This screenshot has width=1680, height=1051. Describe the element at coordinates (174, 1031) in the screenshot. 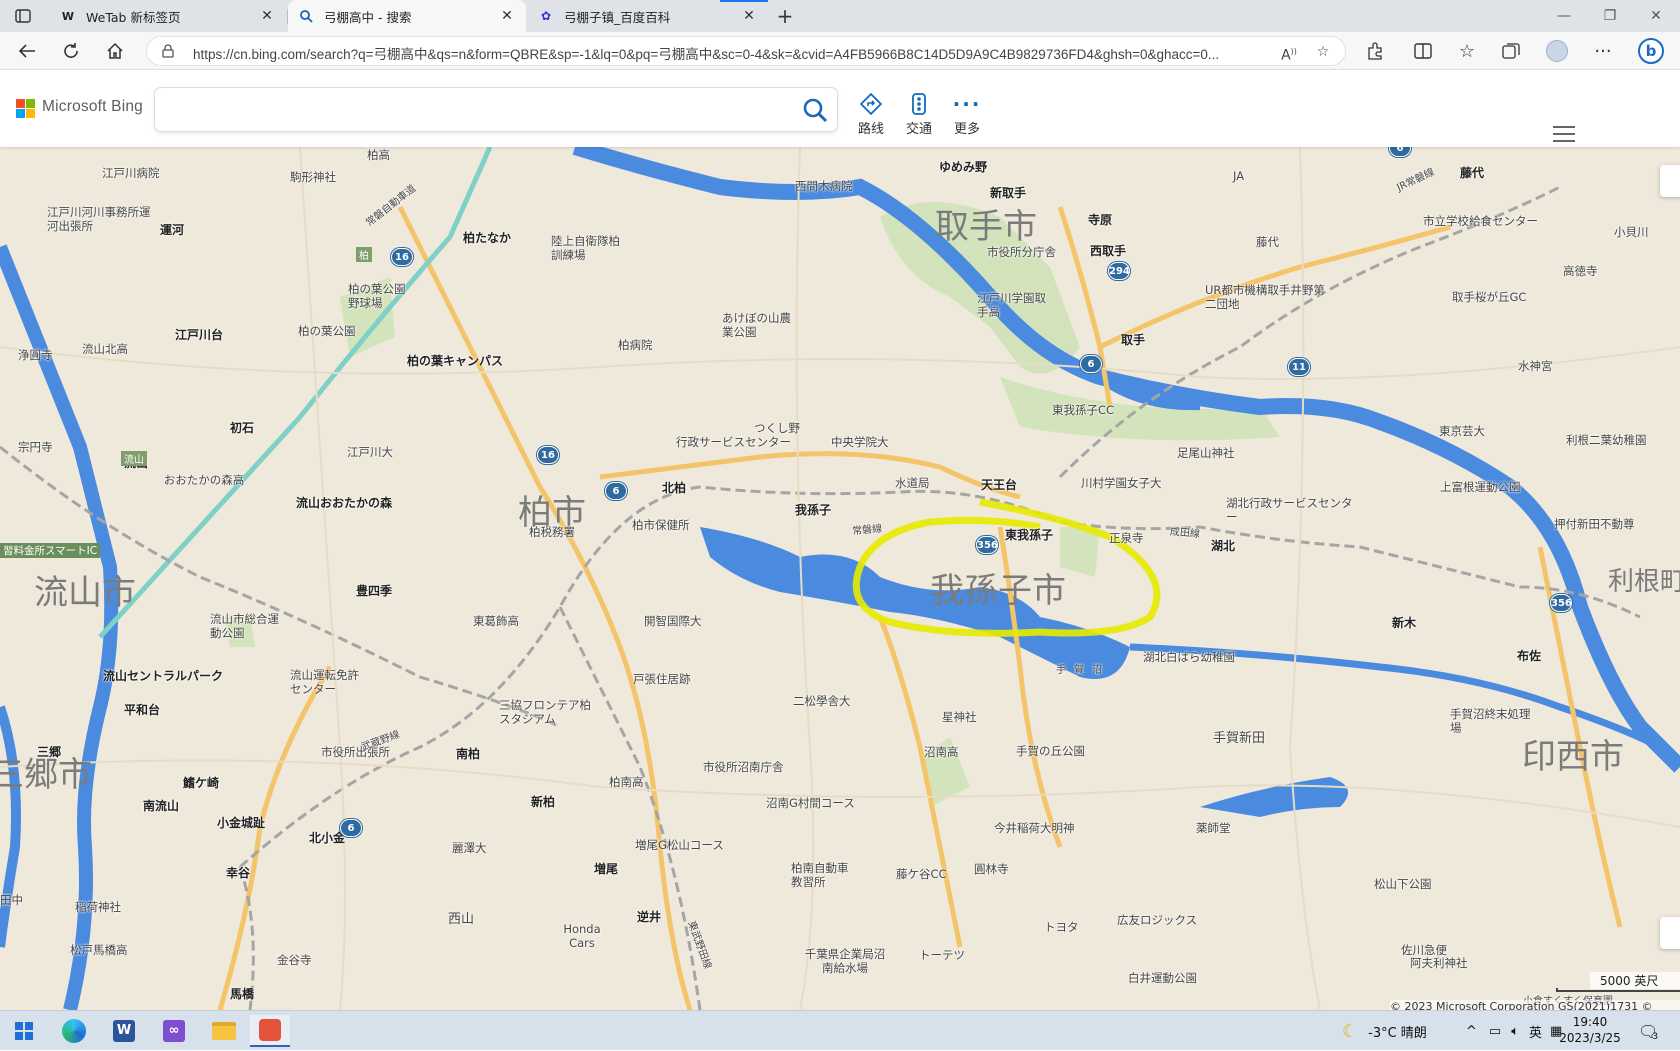

I see `visual-studio-icon: ∞` at that location.